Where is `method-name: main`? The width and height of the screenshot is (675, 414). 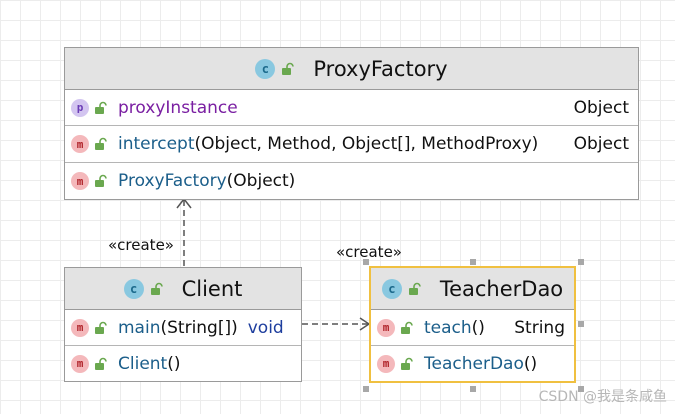 method-name: main is located at coordinates (139, 327).